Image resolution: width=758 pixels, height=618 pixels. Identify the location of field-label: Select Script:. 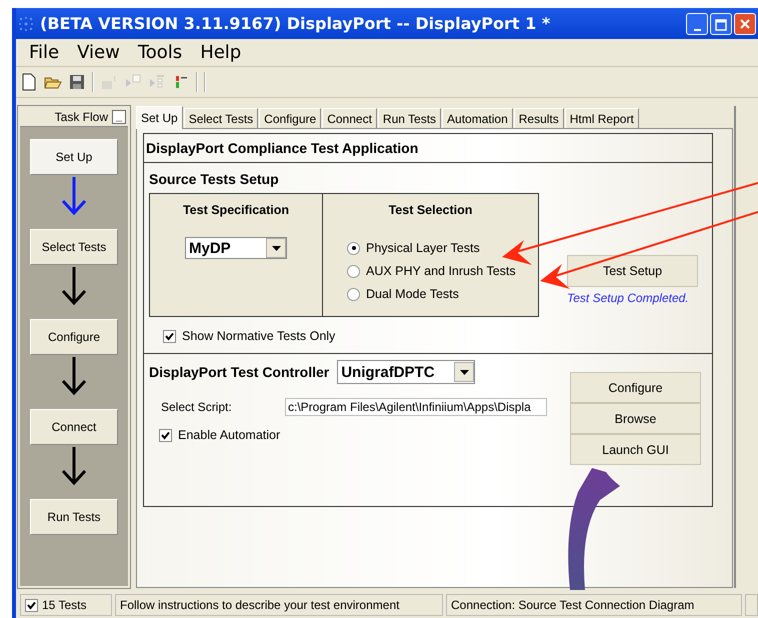
(197, 407).